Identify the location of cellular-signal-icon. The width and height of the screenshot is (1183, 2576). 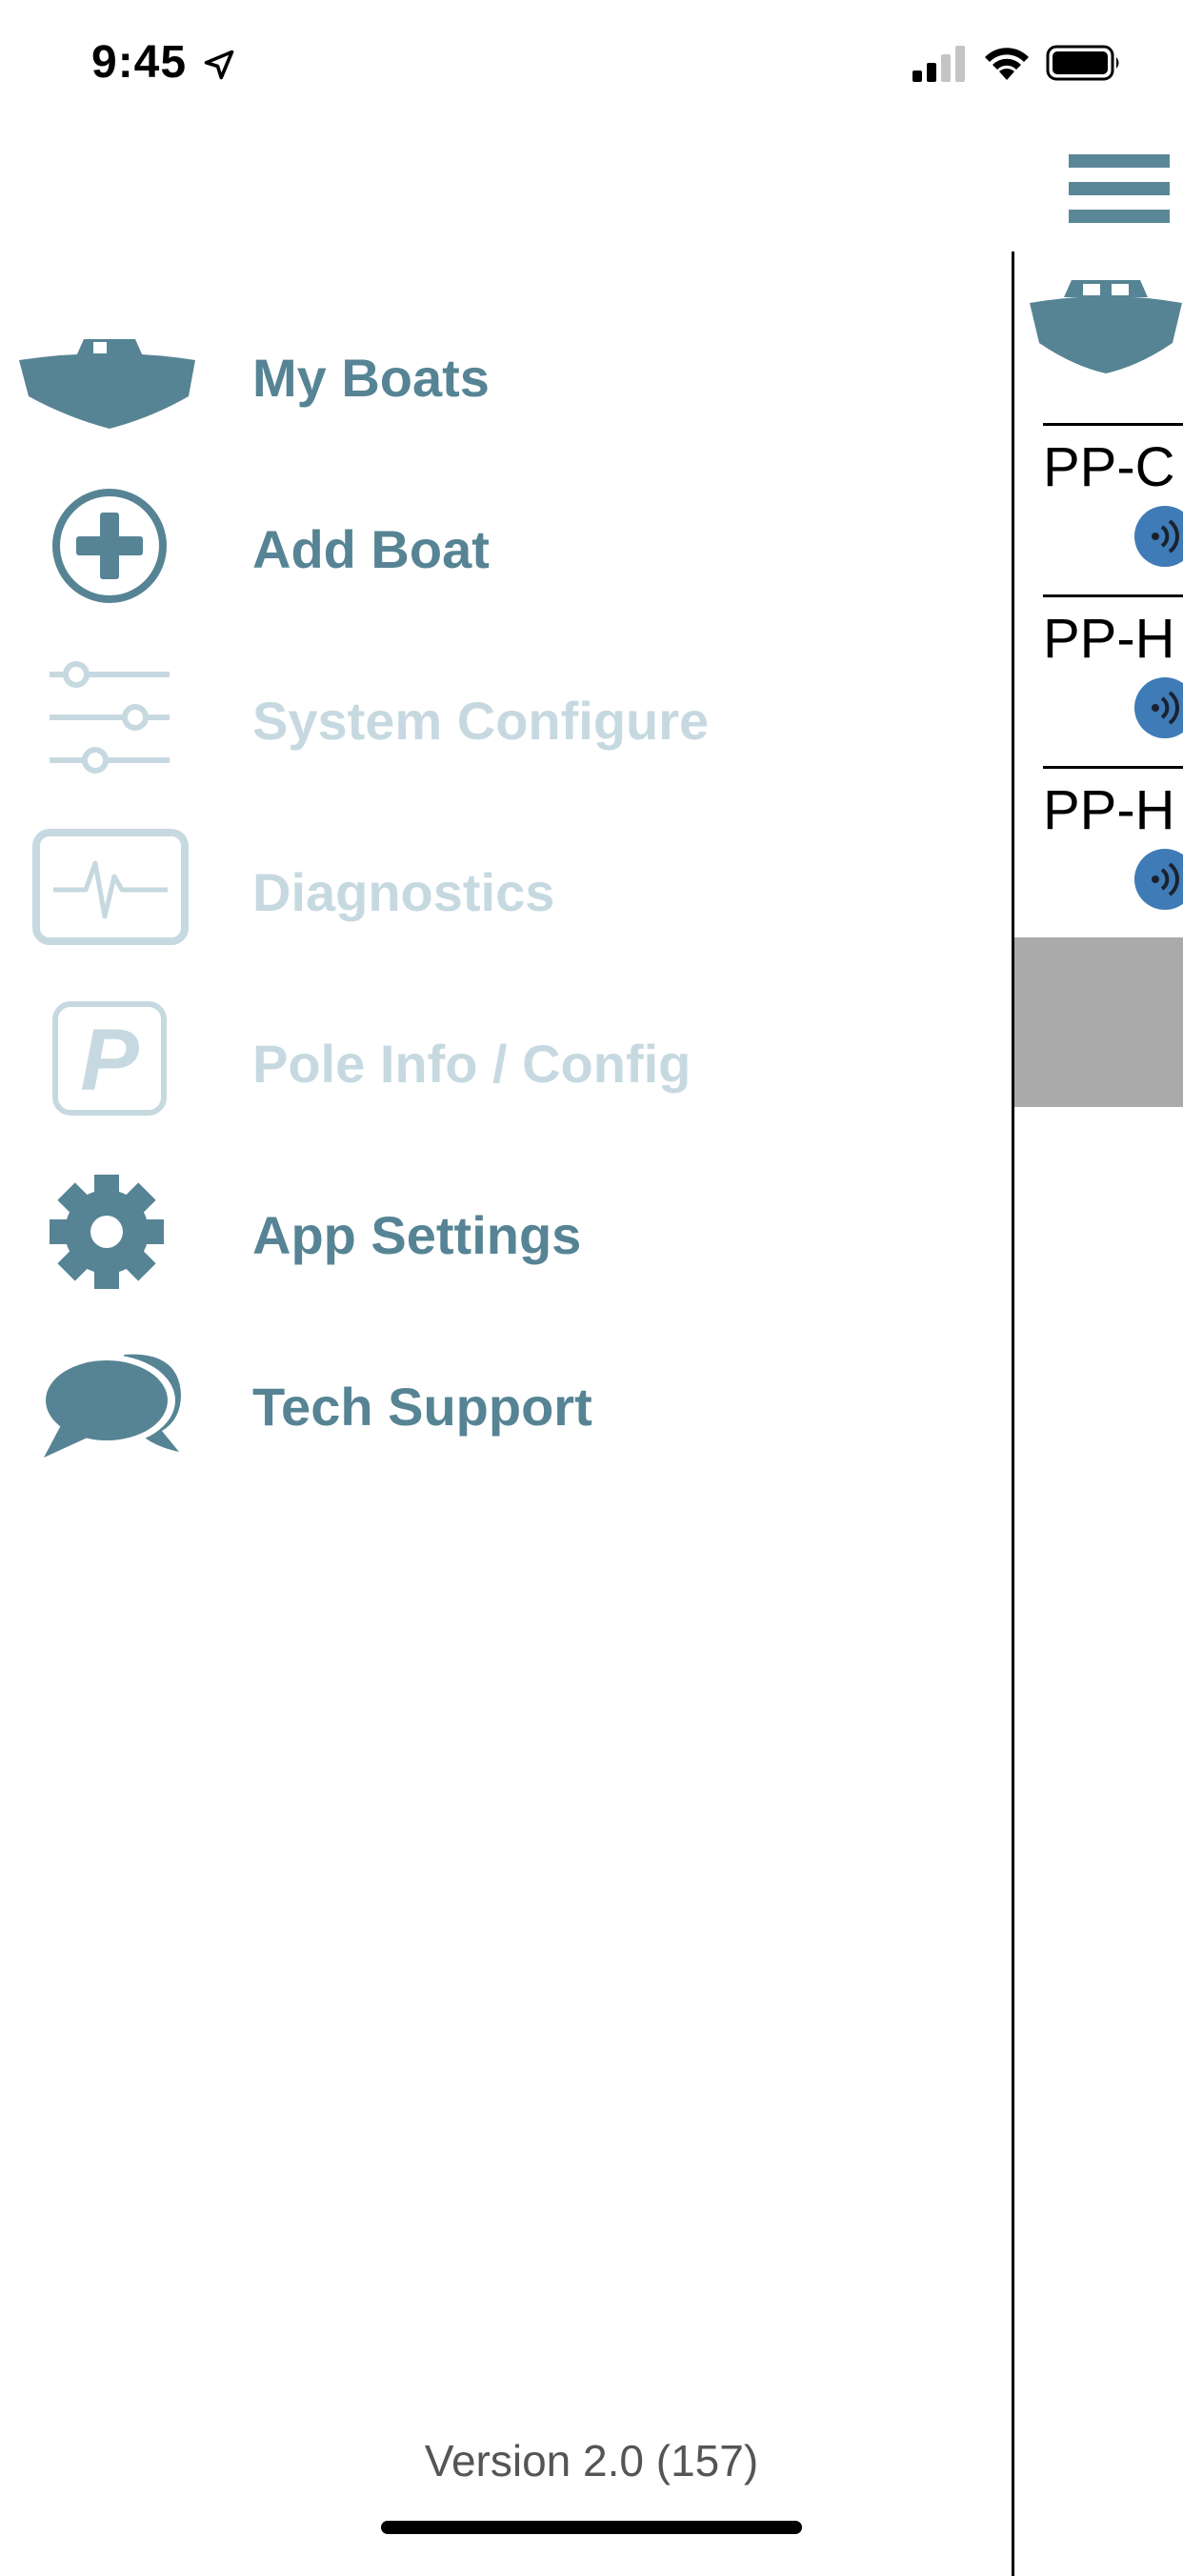
(939, 64).